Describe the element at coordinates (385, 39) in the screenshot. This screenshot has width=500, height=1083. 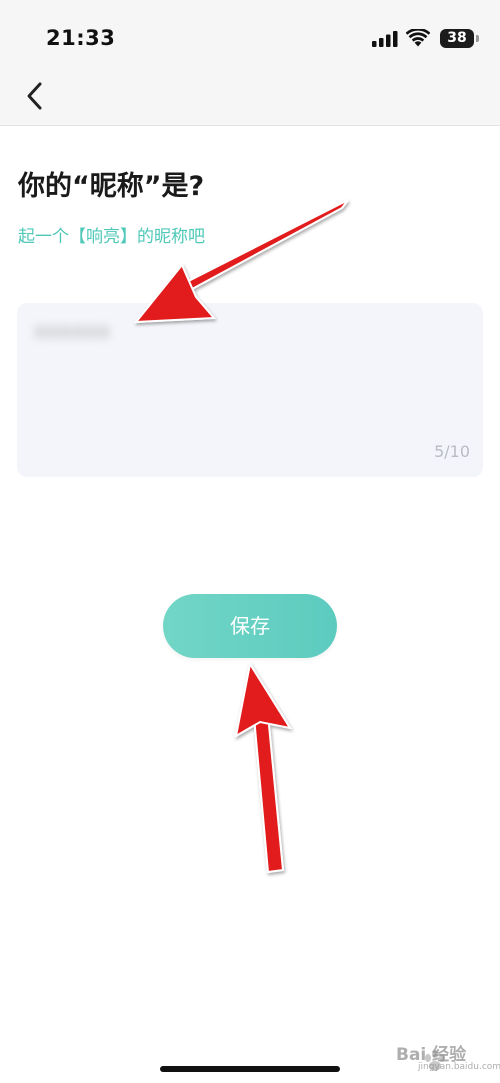
I see `cellular-signal-icon` at that location.